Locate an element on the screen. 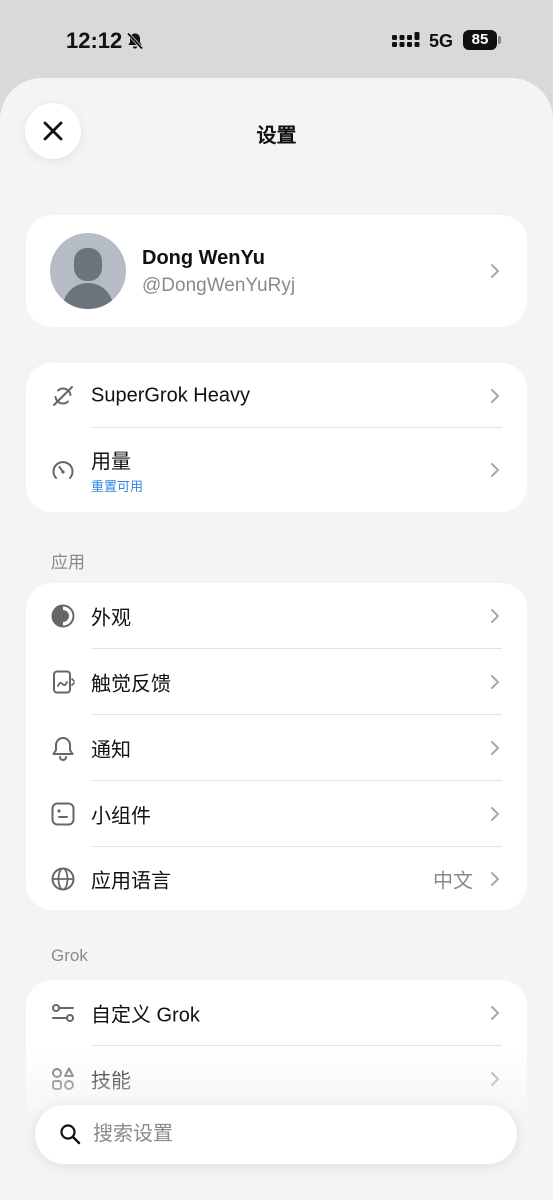 The width and height of the screenshot is (553, 1200). search-bar is located at coordinates (276, 1134).